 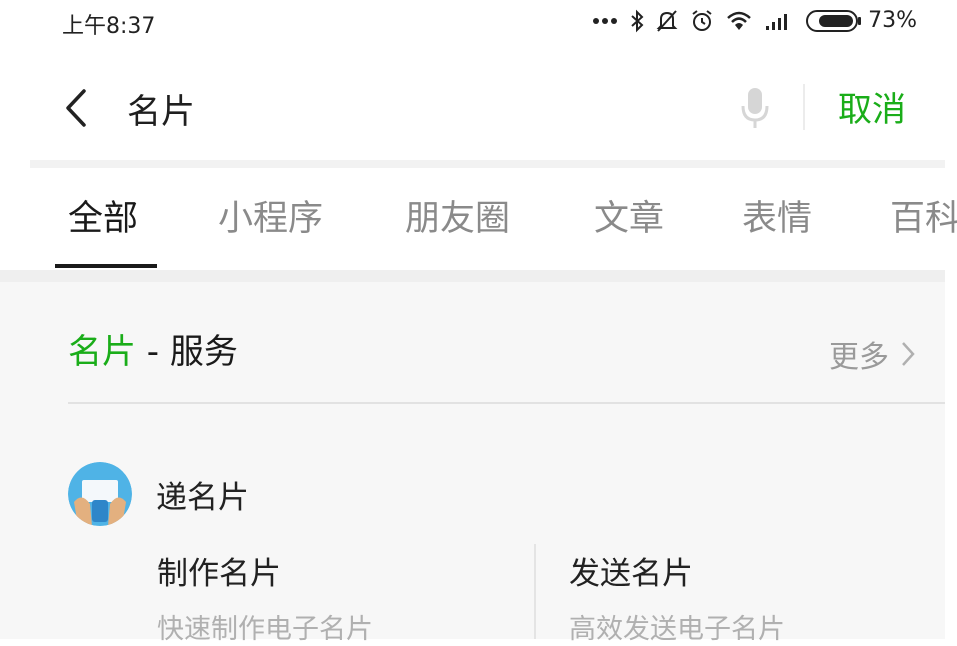 What do you see at coordinates (629, 215) in the screenshot?
I see `tab-articles: 文章` at bounding box center [629, 215].